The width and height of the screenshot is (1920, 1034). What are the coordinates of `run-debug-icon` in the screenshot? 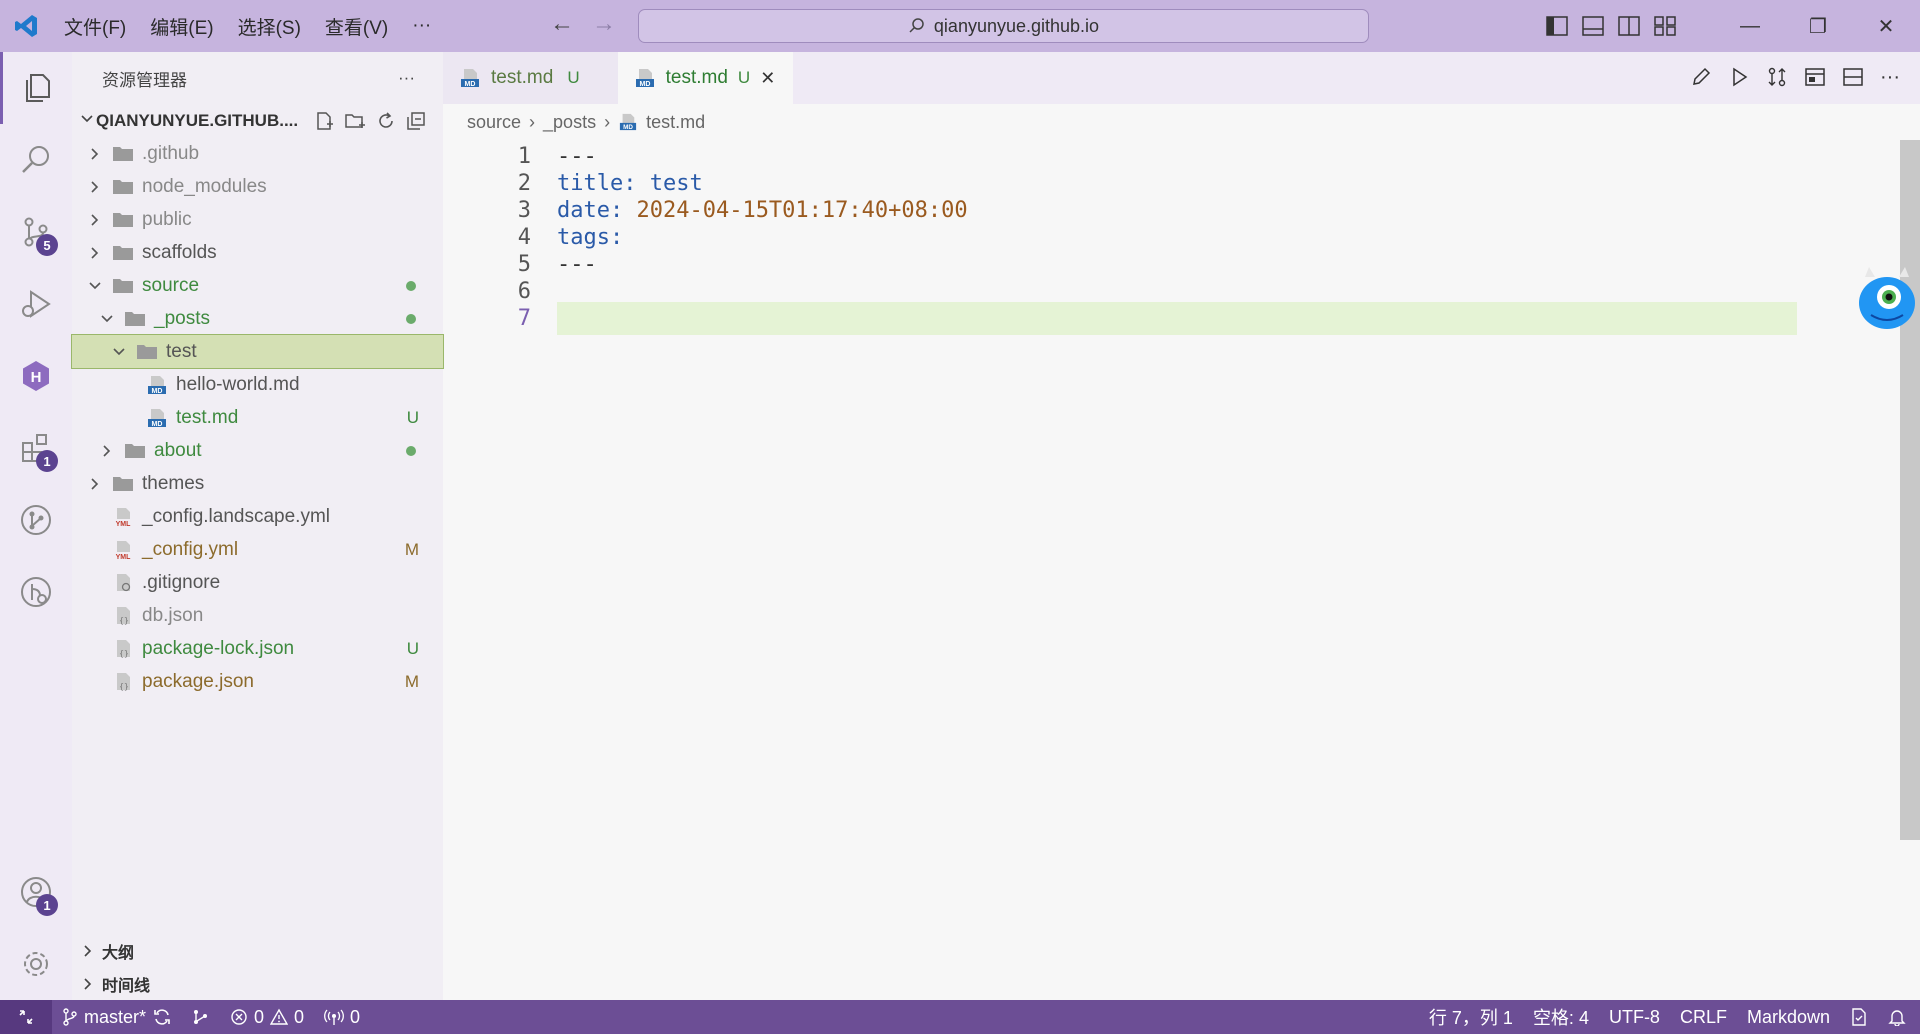 It's located at (36, 304).